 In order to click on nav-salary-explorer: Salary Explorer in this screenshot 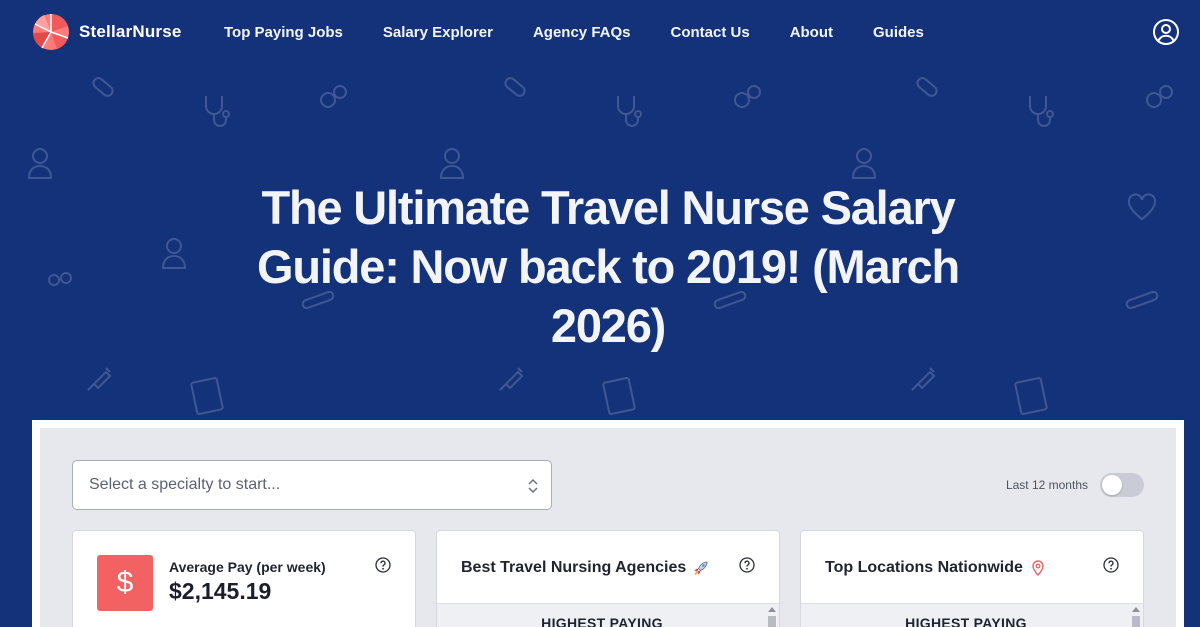, I will do `click(438, 32)`.